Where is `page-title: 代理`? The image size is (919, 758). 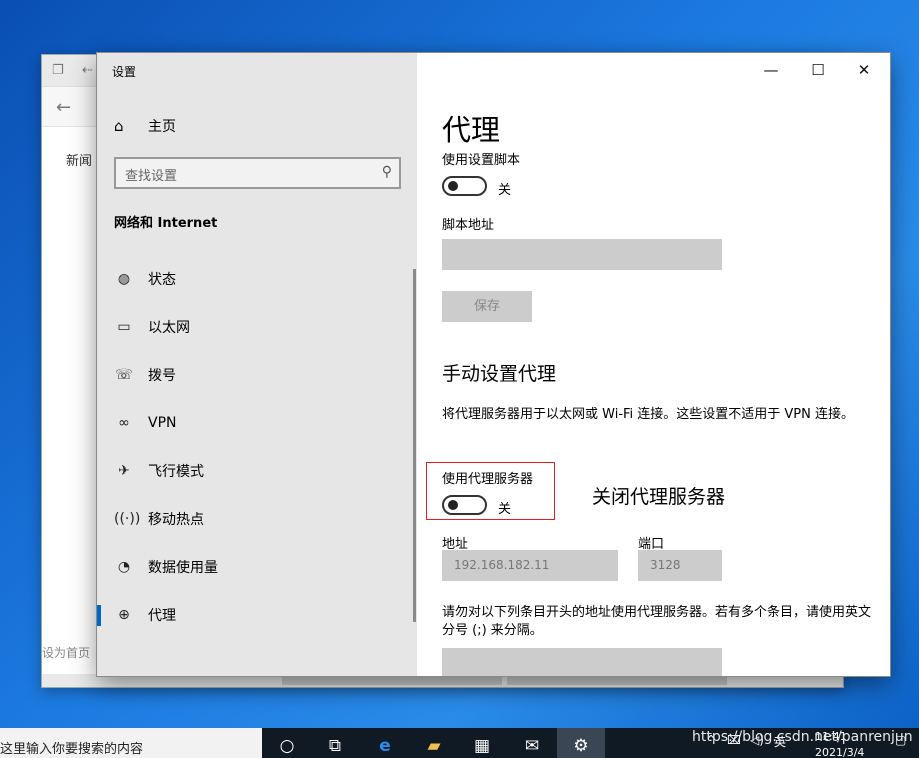
page-title: 代理 is located at coordinates (471, 130).